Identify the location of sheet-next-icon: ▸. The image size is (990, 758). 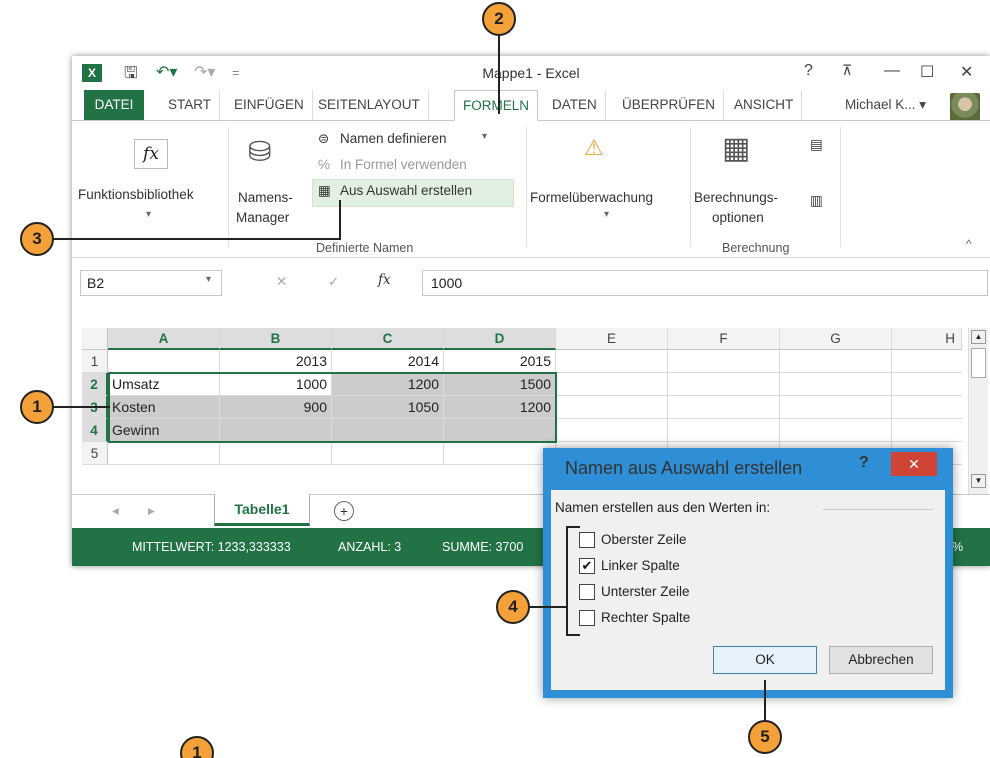
(151, 511).